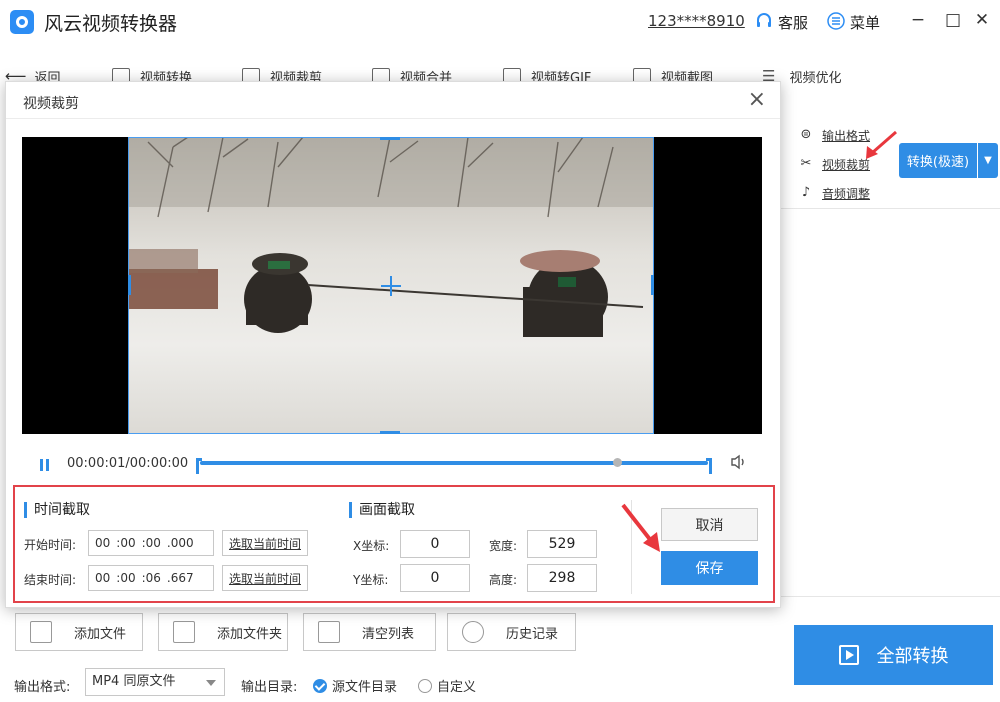 Image resolution: width=1000 pixels, height=702 pixels. I want to click on headset-icon, so click(764, 22).